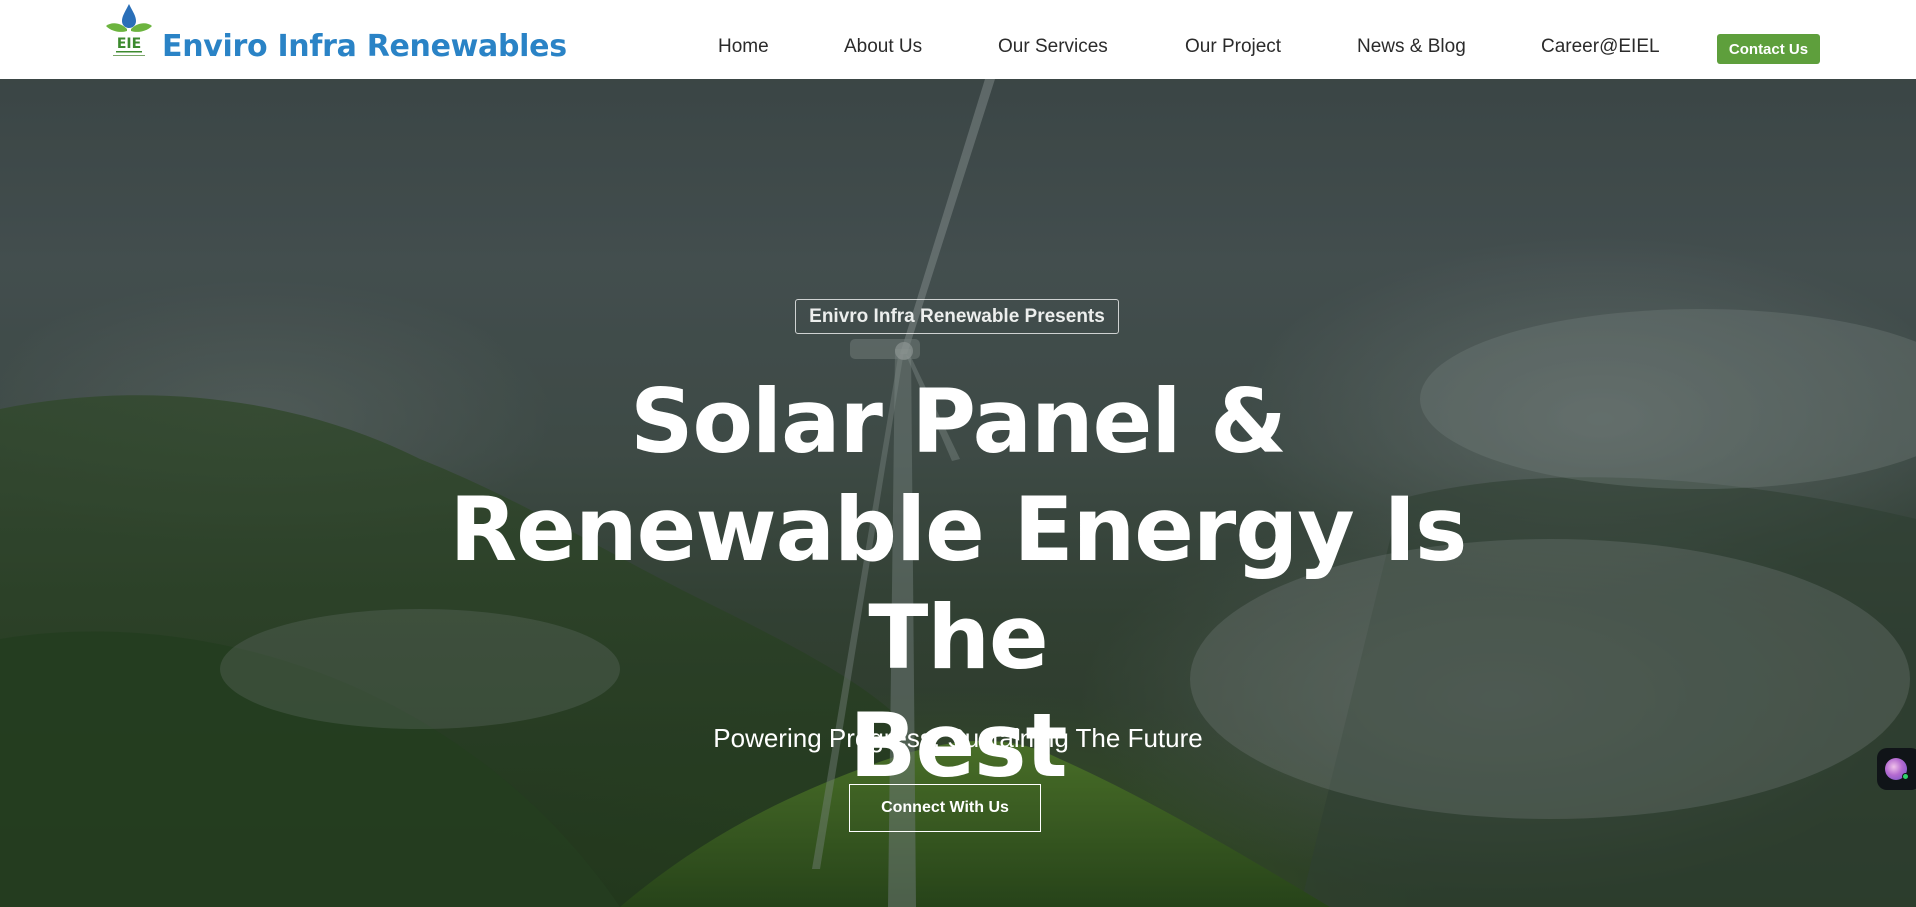 The width and height of the screenshot is (1916, 907). What do you see at coordinates (945, 808) in the screenshot?
I see `connect-with-us-button: Connect With Us` at bounding box center [945, 808].